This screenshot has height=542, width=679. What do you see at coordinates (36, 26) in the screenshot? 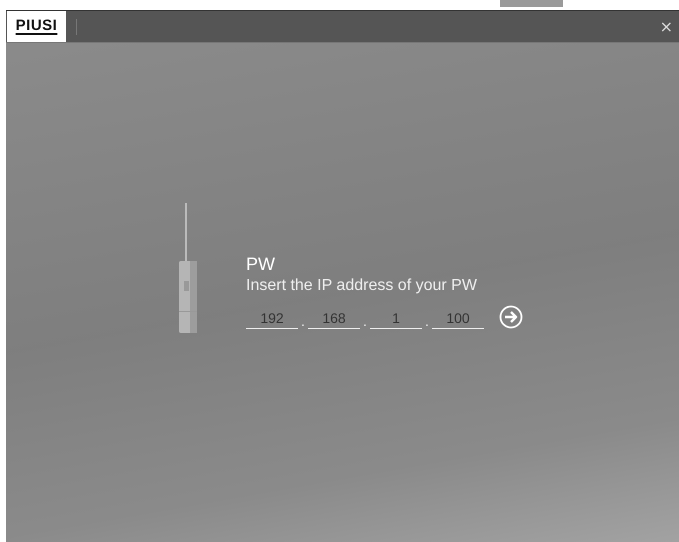
I see `logo: PIUSI` at bounding box center [36, 26].